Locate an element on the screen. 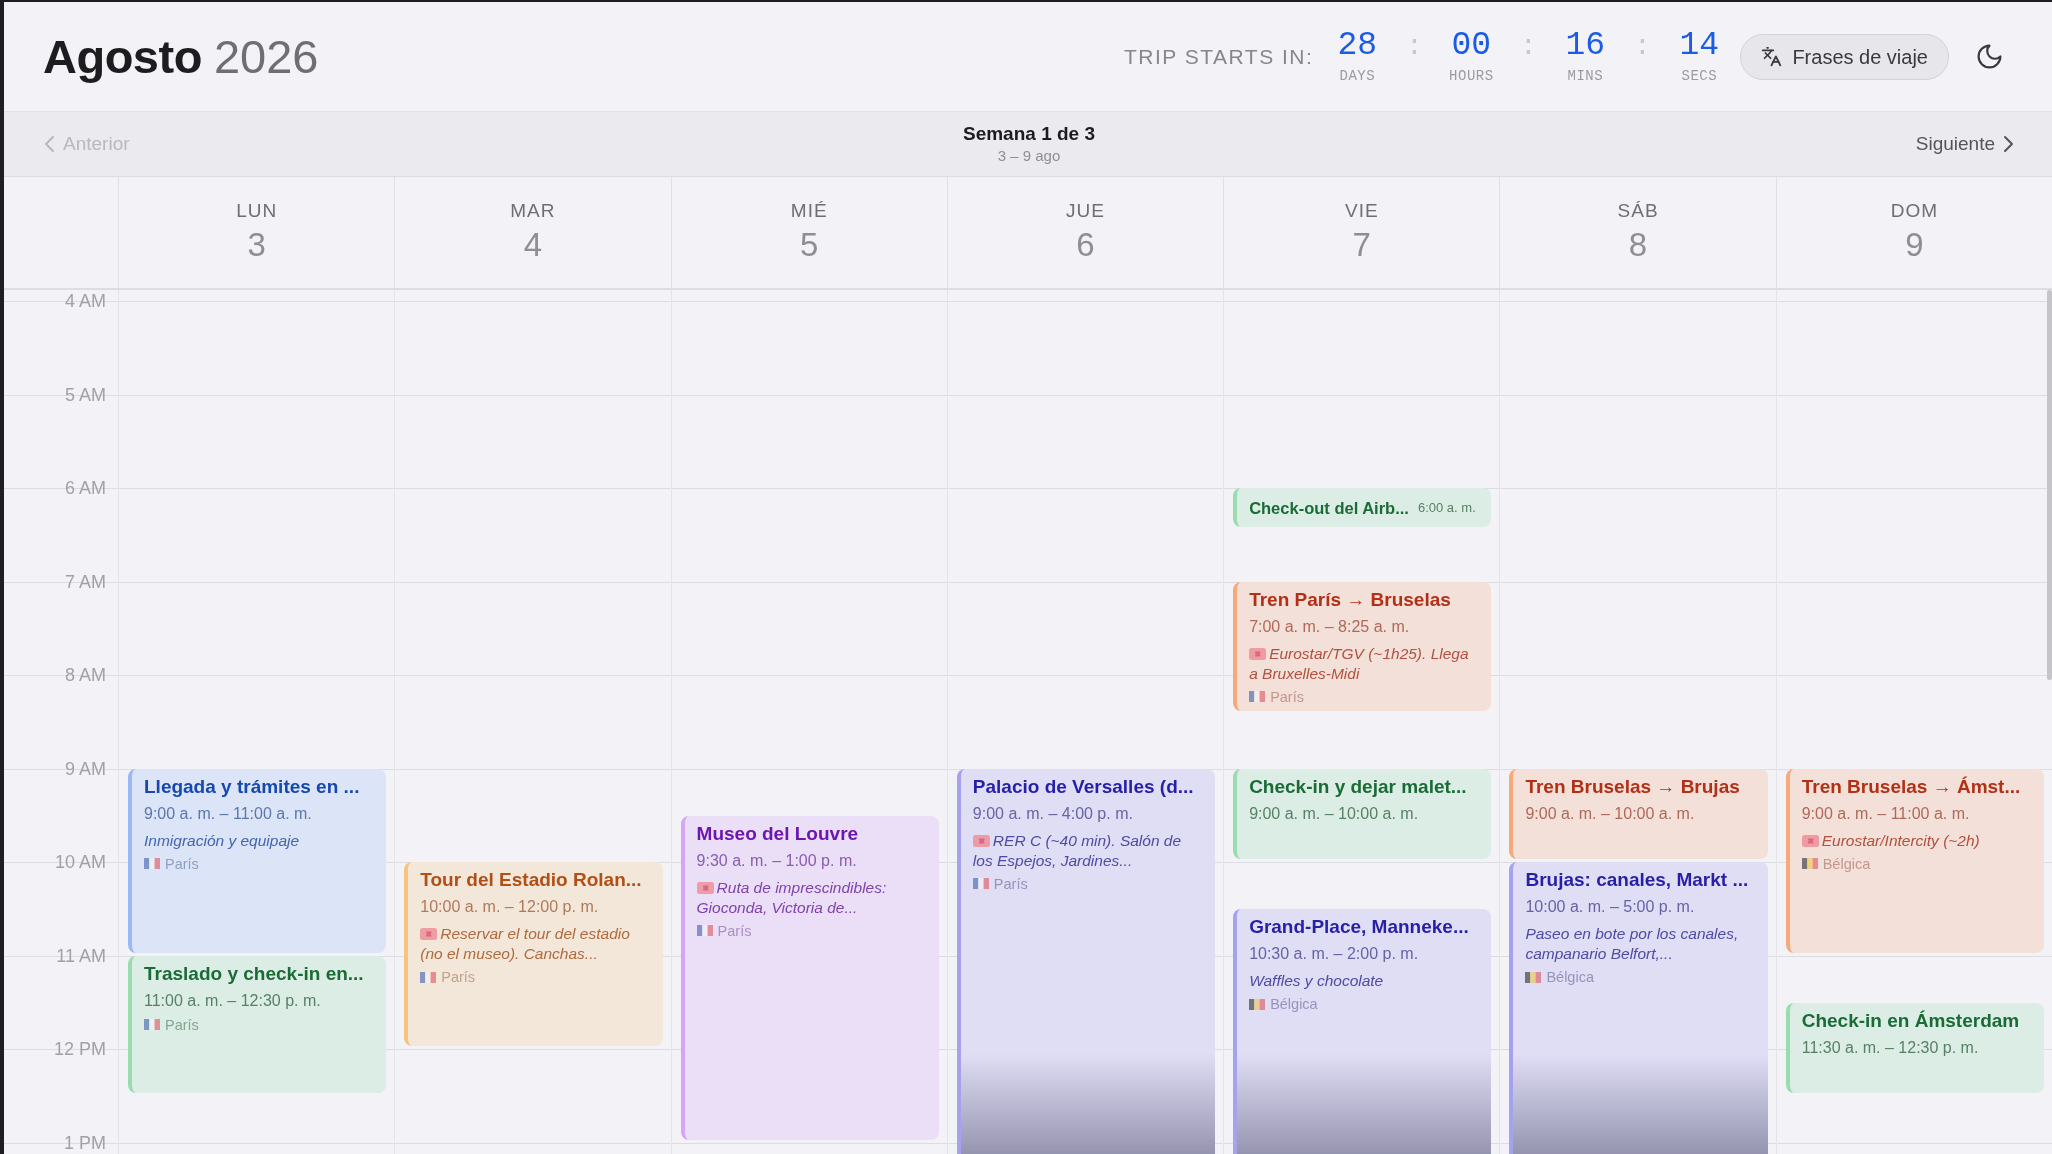 This screenshot has width=2052, height=1154. chevron-left-icon is located at coordinates (49, 144).